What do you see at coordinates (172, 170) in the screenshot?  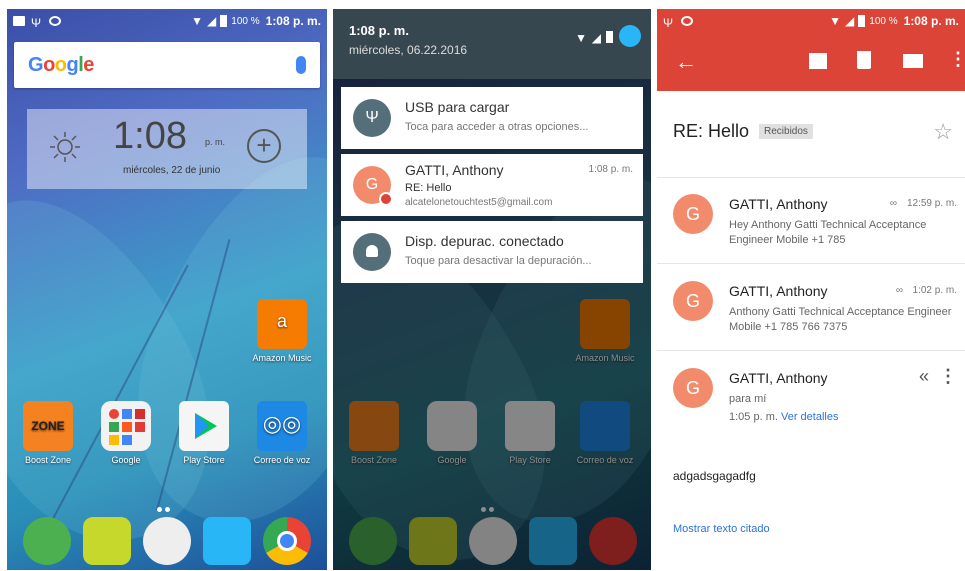 I see `widget-date: miércoles, 22 de junio` at bounding box center [172, 170].